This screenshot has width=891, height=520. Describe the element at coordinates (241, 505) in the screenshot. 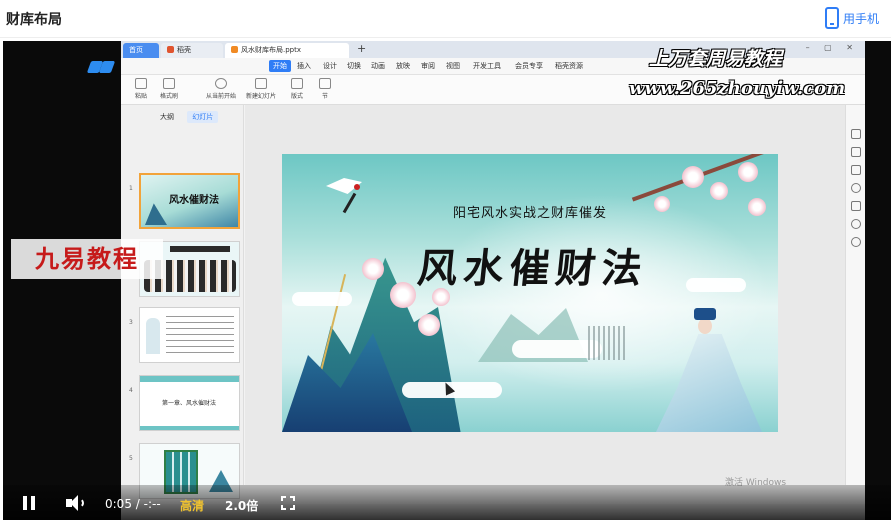

I see `speed-button: 2.0倍` at that location.